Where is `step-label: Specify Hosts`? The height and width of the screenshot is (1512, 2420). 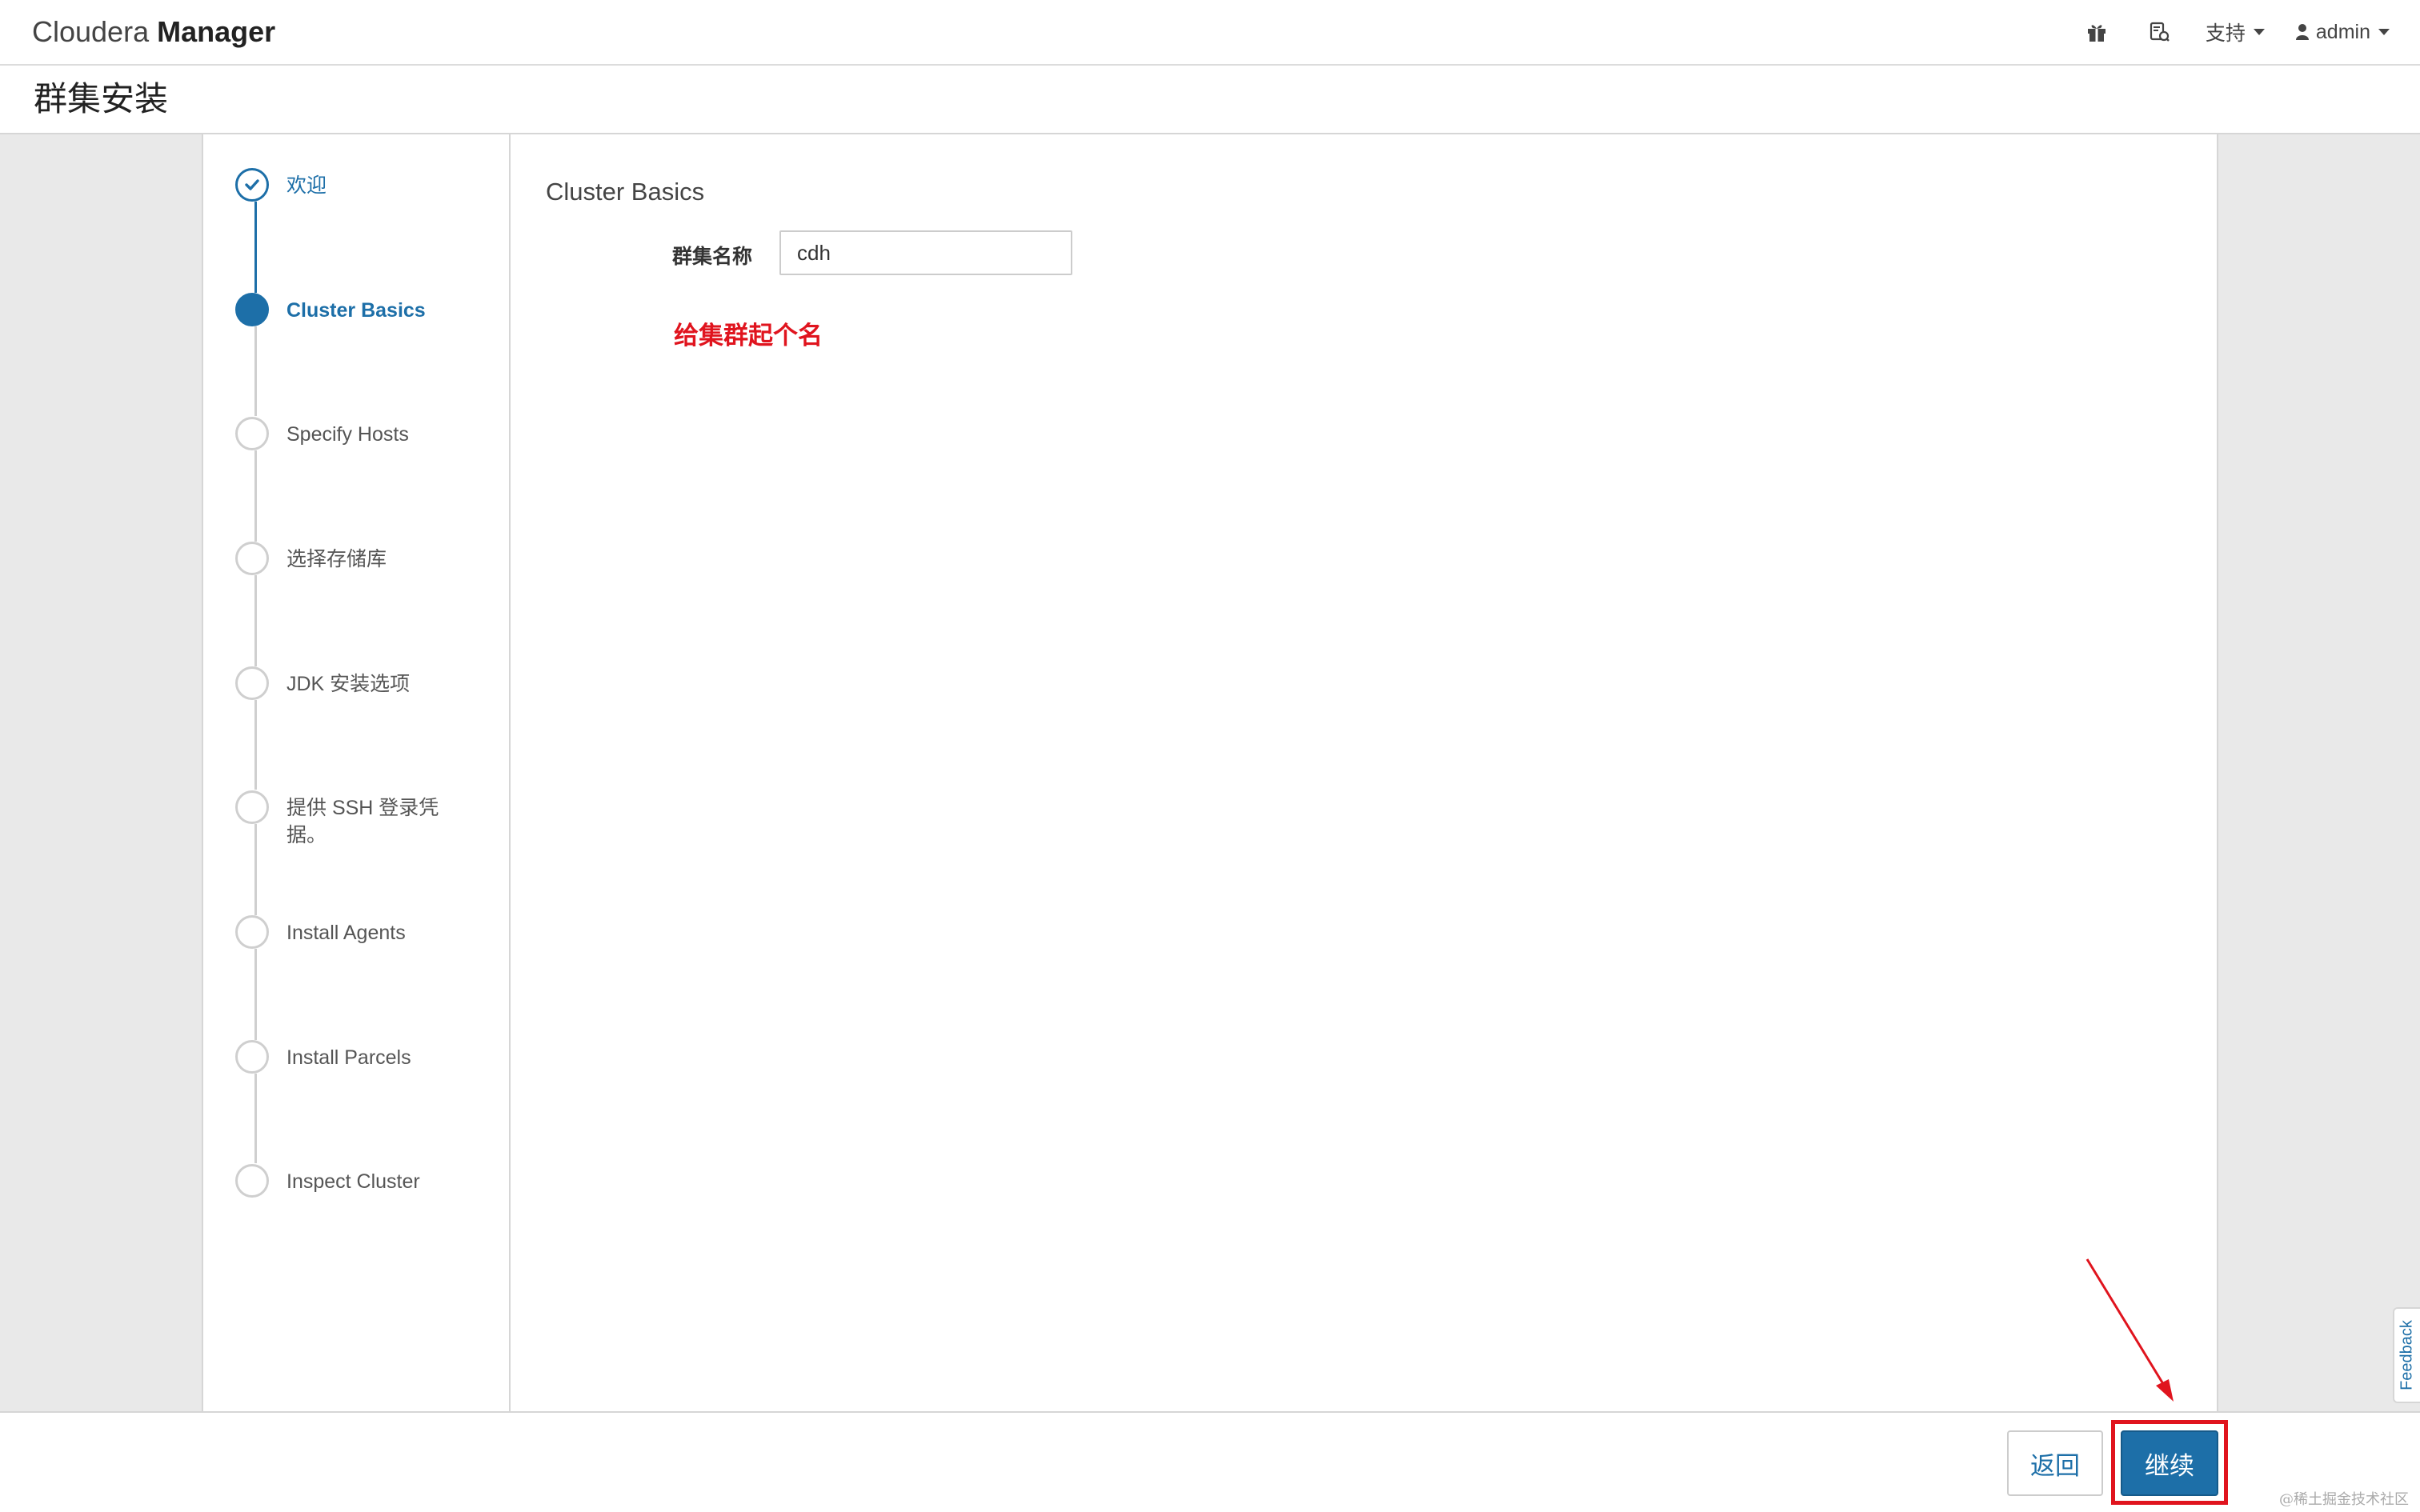
step-label: Specify Hosts is located at coordinates (347, 434).